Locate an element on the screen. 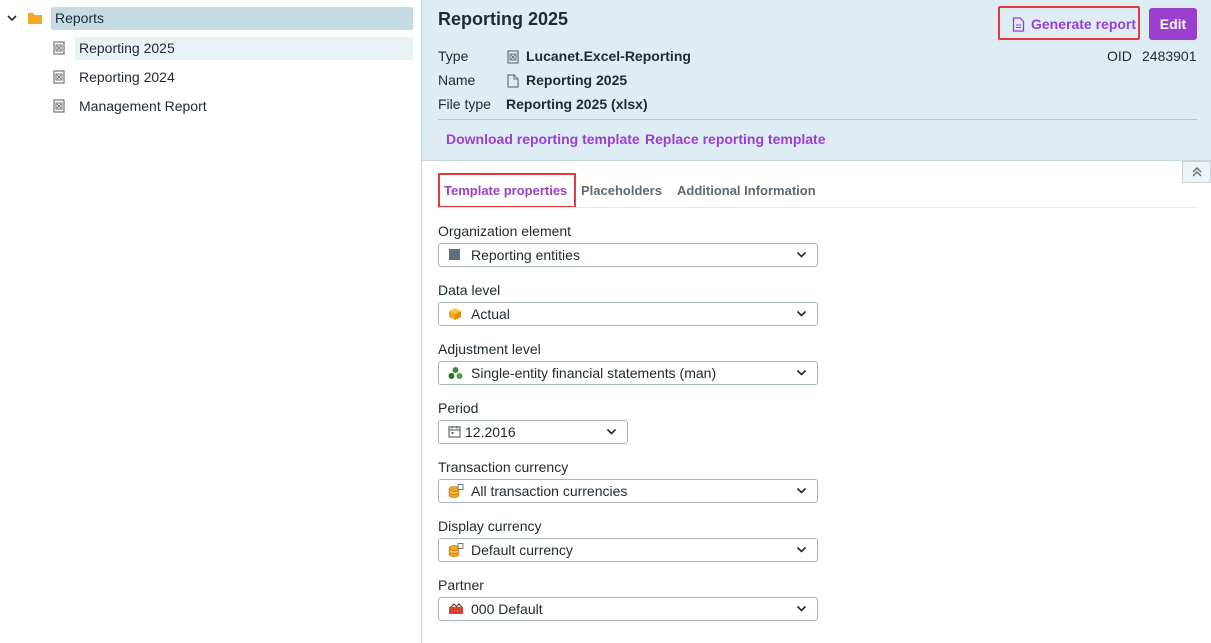  chevron-double-up-icon is located at coordinates (1197, 172).